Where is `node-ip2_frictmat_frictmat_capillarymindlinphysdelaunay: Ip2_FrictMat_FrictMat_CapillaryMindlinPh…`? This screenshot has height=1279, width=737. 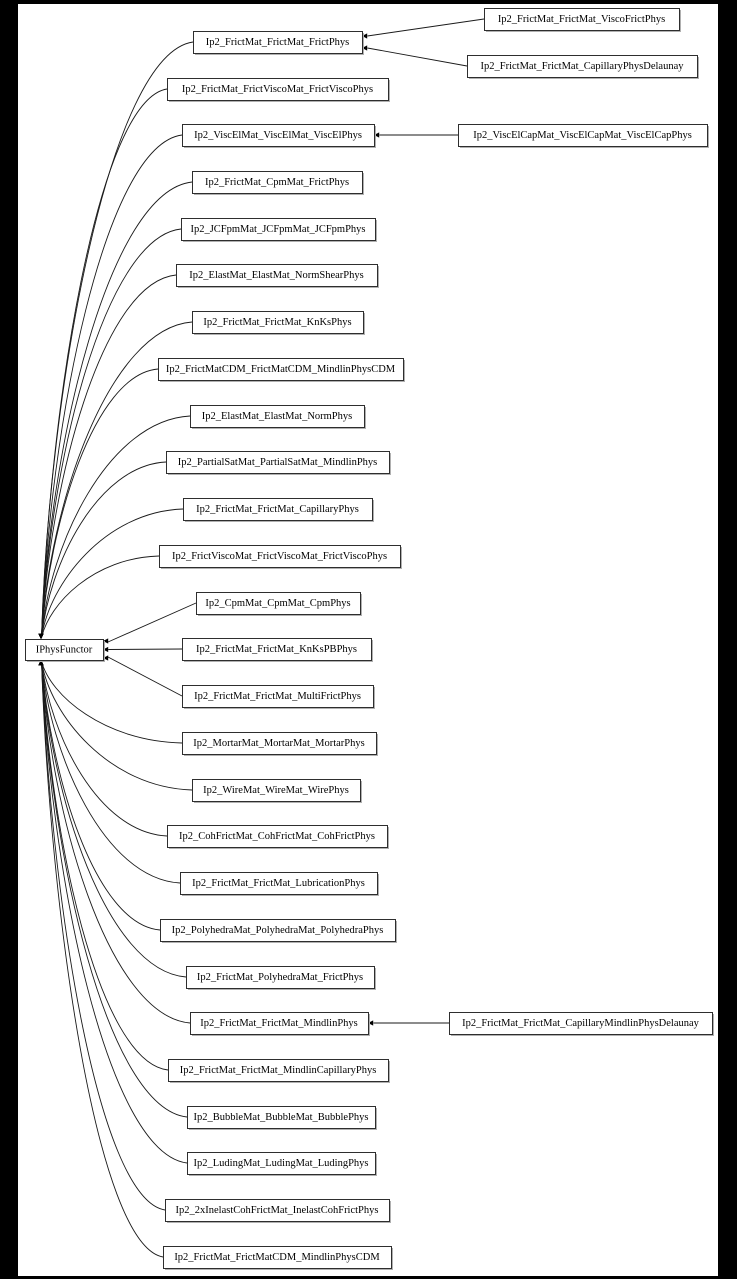
node-ip2_frictmat_frictmat_capillarymindlinphysdelaunay: Ip2_FrictMat_FrictMat_CapillaryMindlinPh… is located at coordinates (582, 1024).